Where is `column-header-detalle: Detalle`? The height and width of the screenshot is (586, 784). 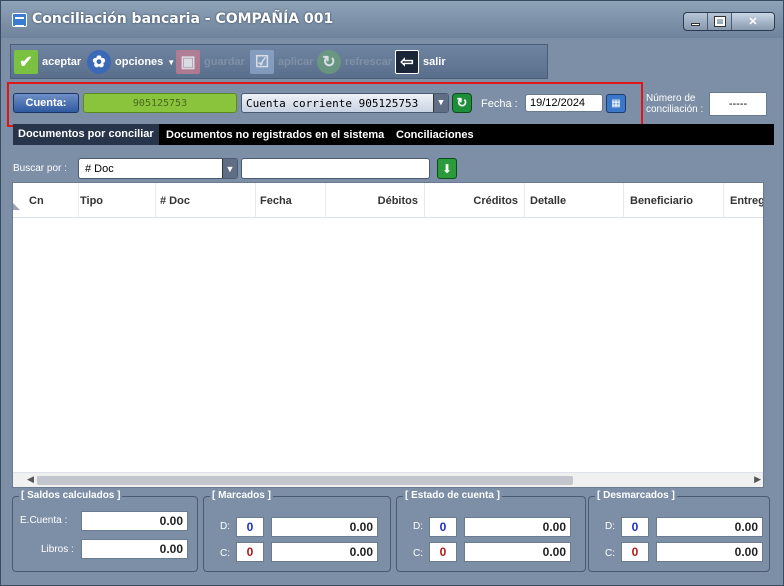 column-header-detalle: Detalle is located at coordinates (574, 200).